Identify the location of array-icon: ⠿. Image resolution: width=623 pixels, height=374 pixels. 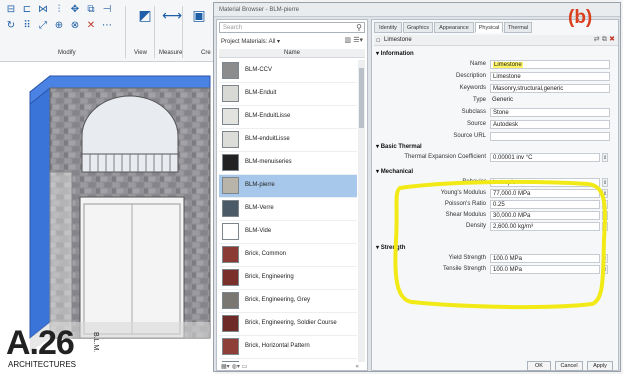
(27, 26).